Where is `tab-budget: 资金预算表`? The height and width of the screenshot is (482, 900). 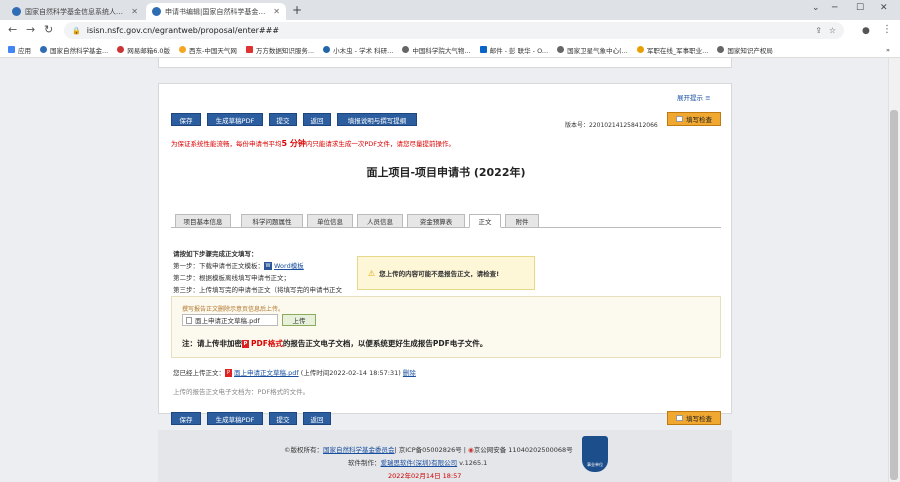
tab-budget: 资金预算表 is located at coordinates (436, 221).